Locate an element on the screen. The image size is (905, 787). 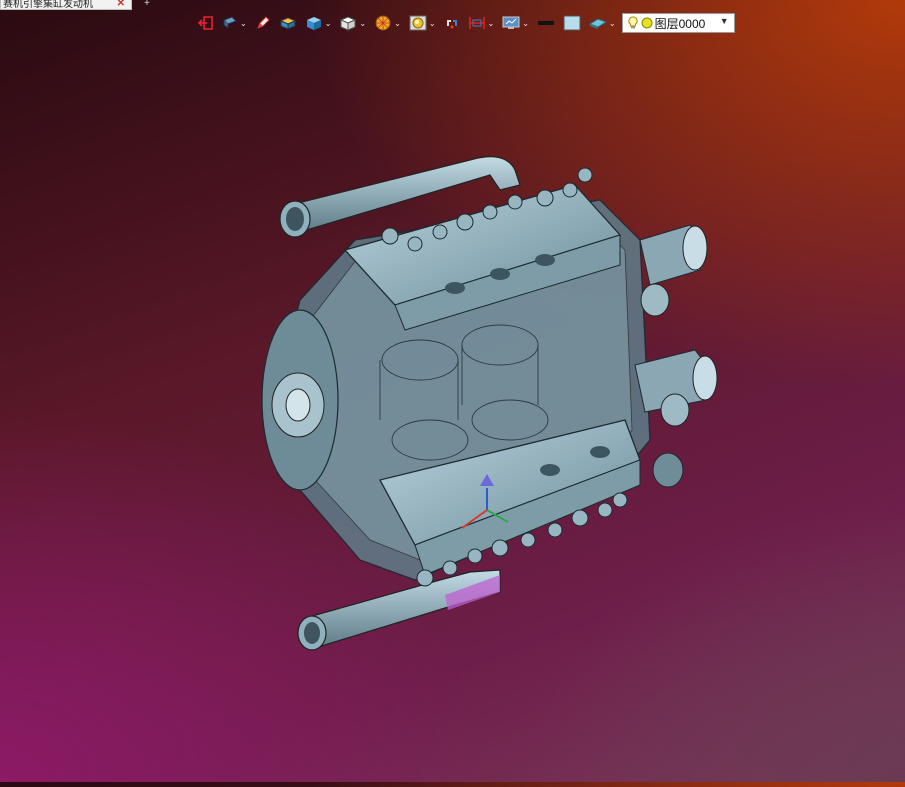
line-style-icon is located at coordinates (545, 23).